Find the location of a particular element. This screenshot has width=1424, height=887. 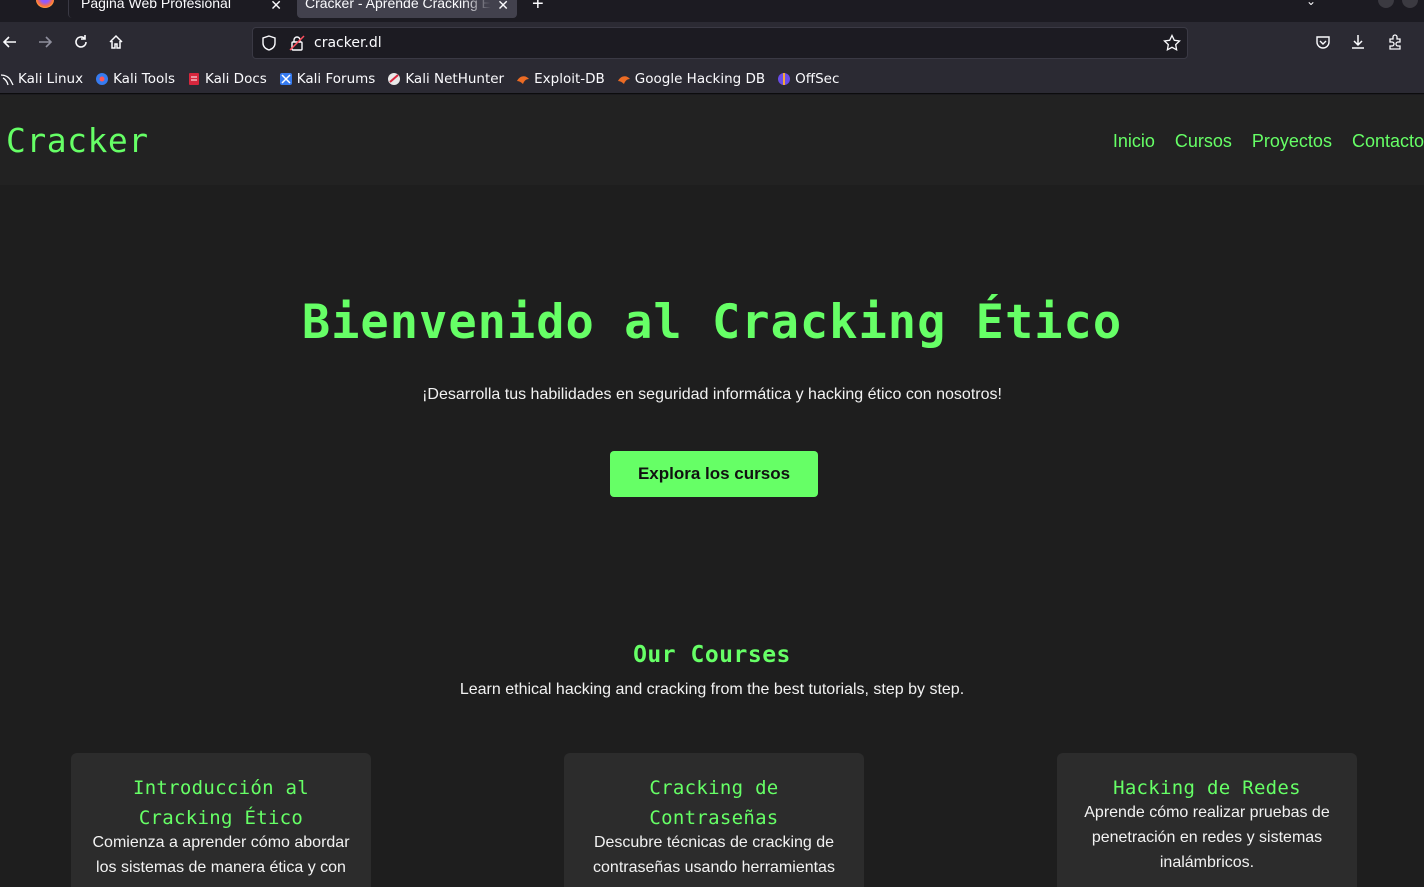

tab-title: Página Web Profesional is located at coordinates (156, 5).